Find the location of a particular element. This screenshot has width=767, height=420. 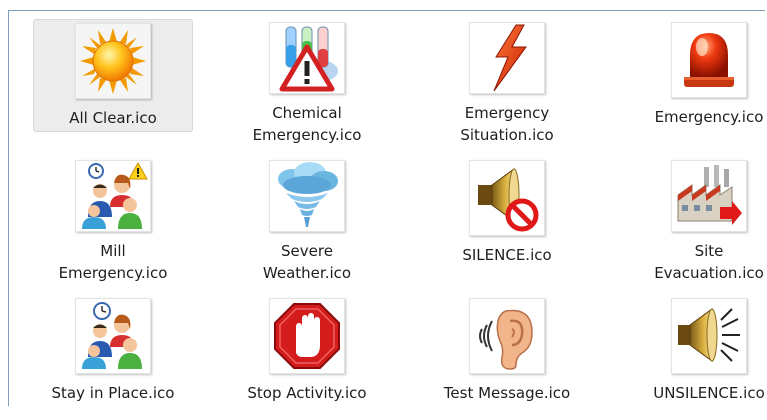

file-item-unsilence: UNSILENCE.ico is located at coordinates (698, 357).